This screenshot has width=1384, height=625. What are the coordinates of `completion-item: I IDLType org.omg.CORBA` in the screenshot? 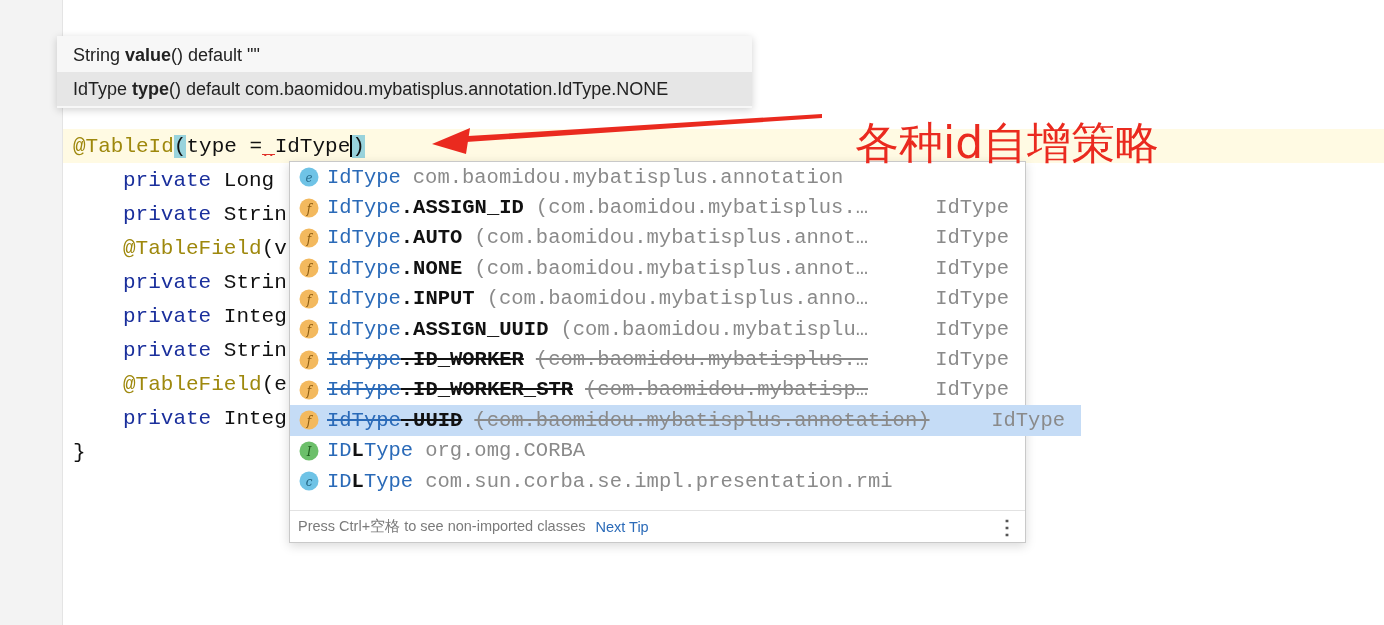 It's located at (657, 450).